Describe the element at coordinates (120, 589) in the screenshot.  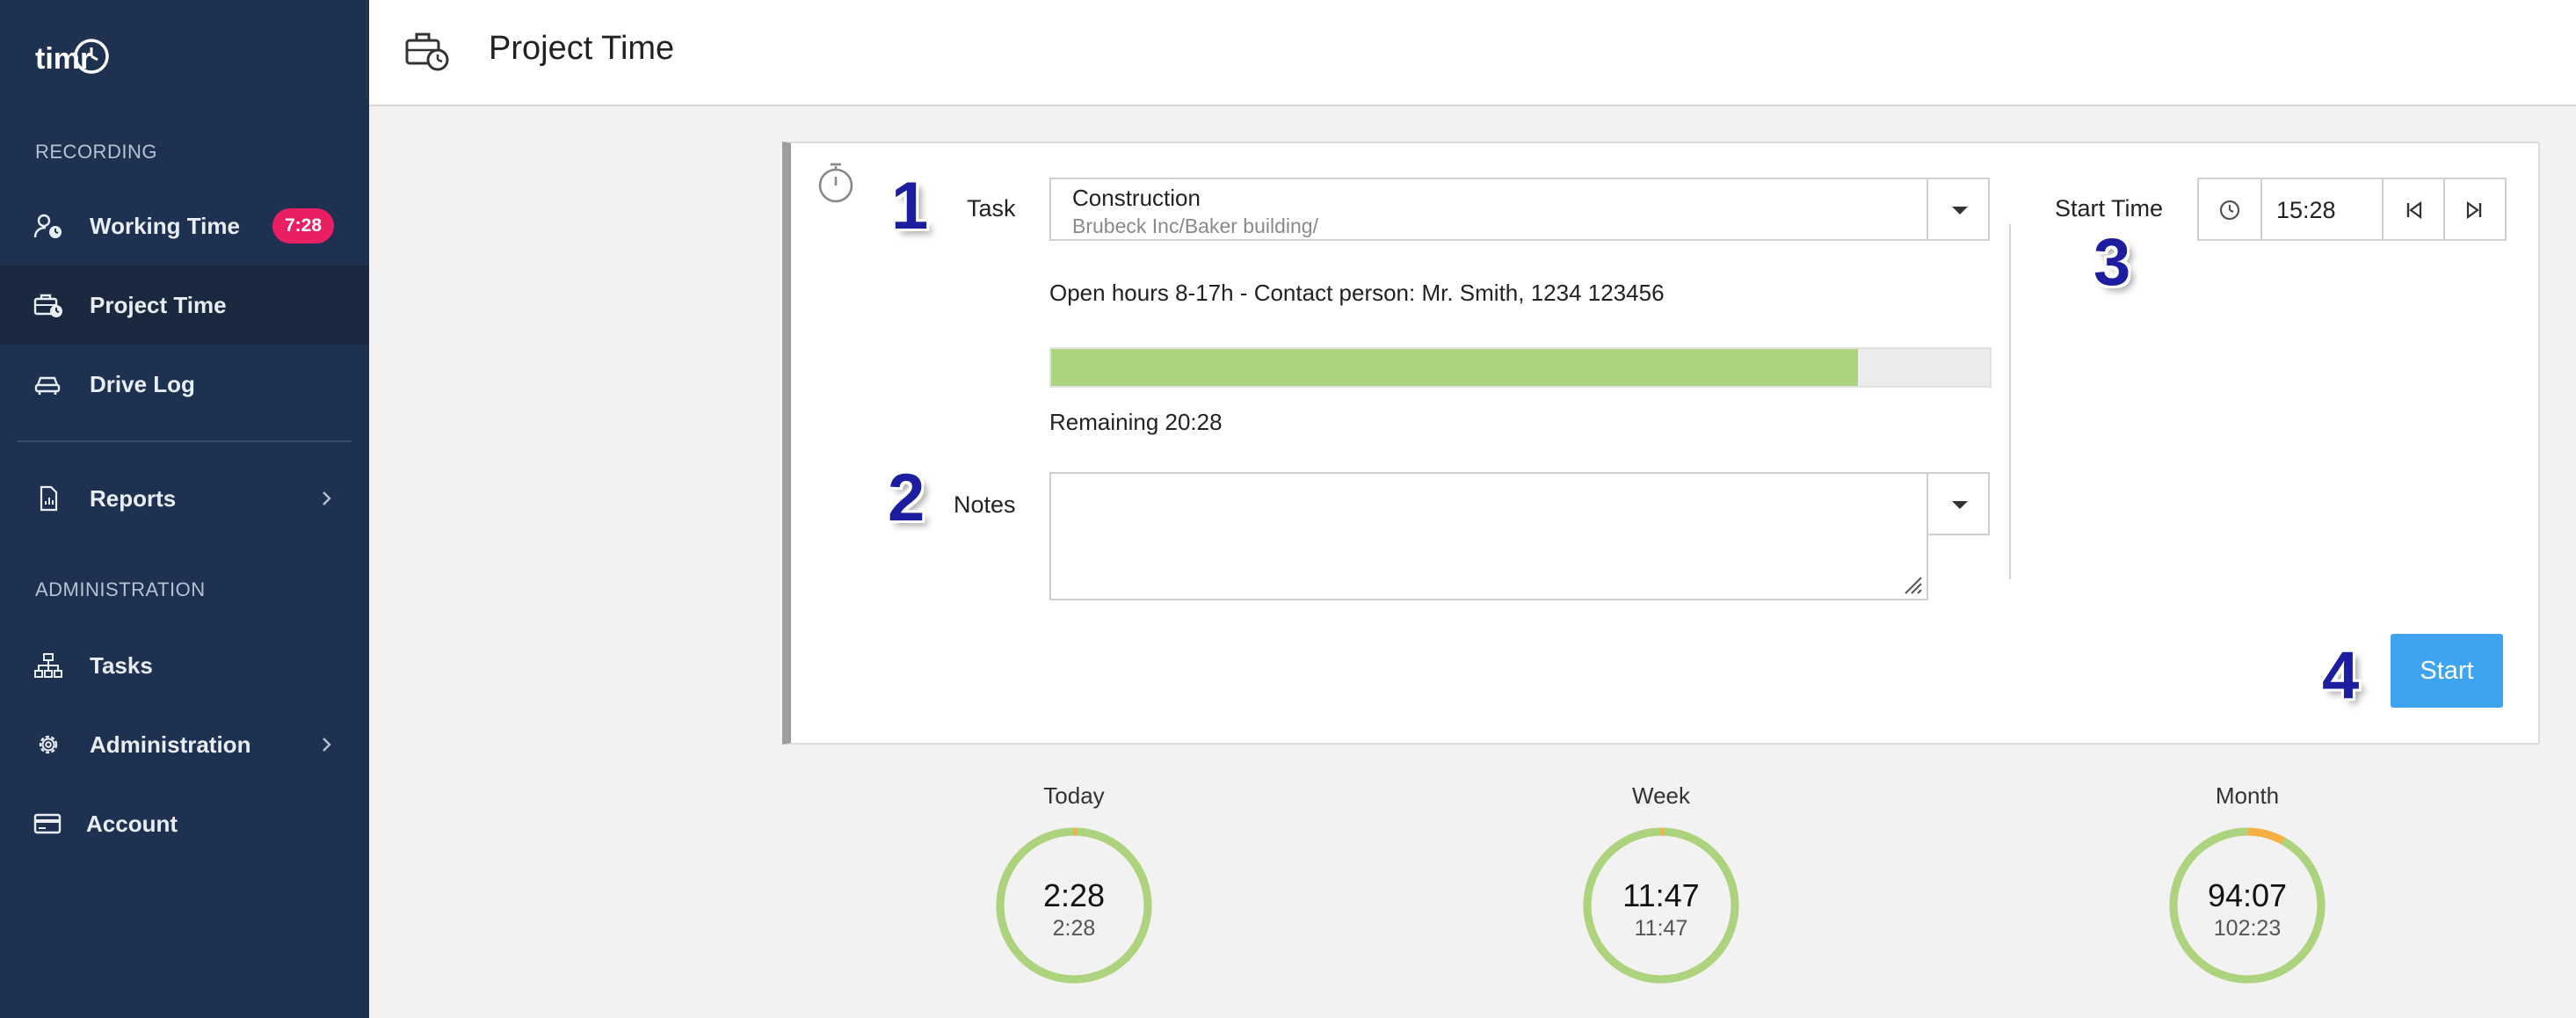
I see `section-label-administration: ADMINISTRATION` at that location.